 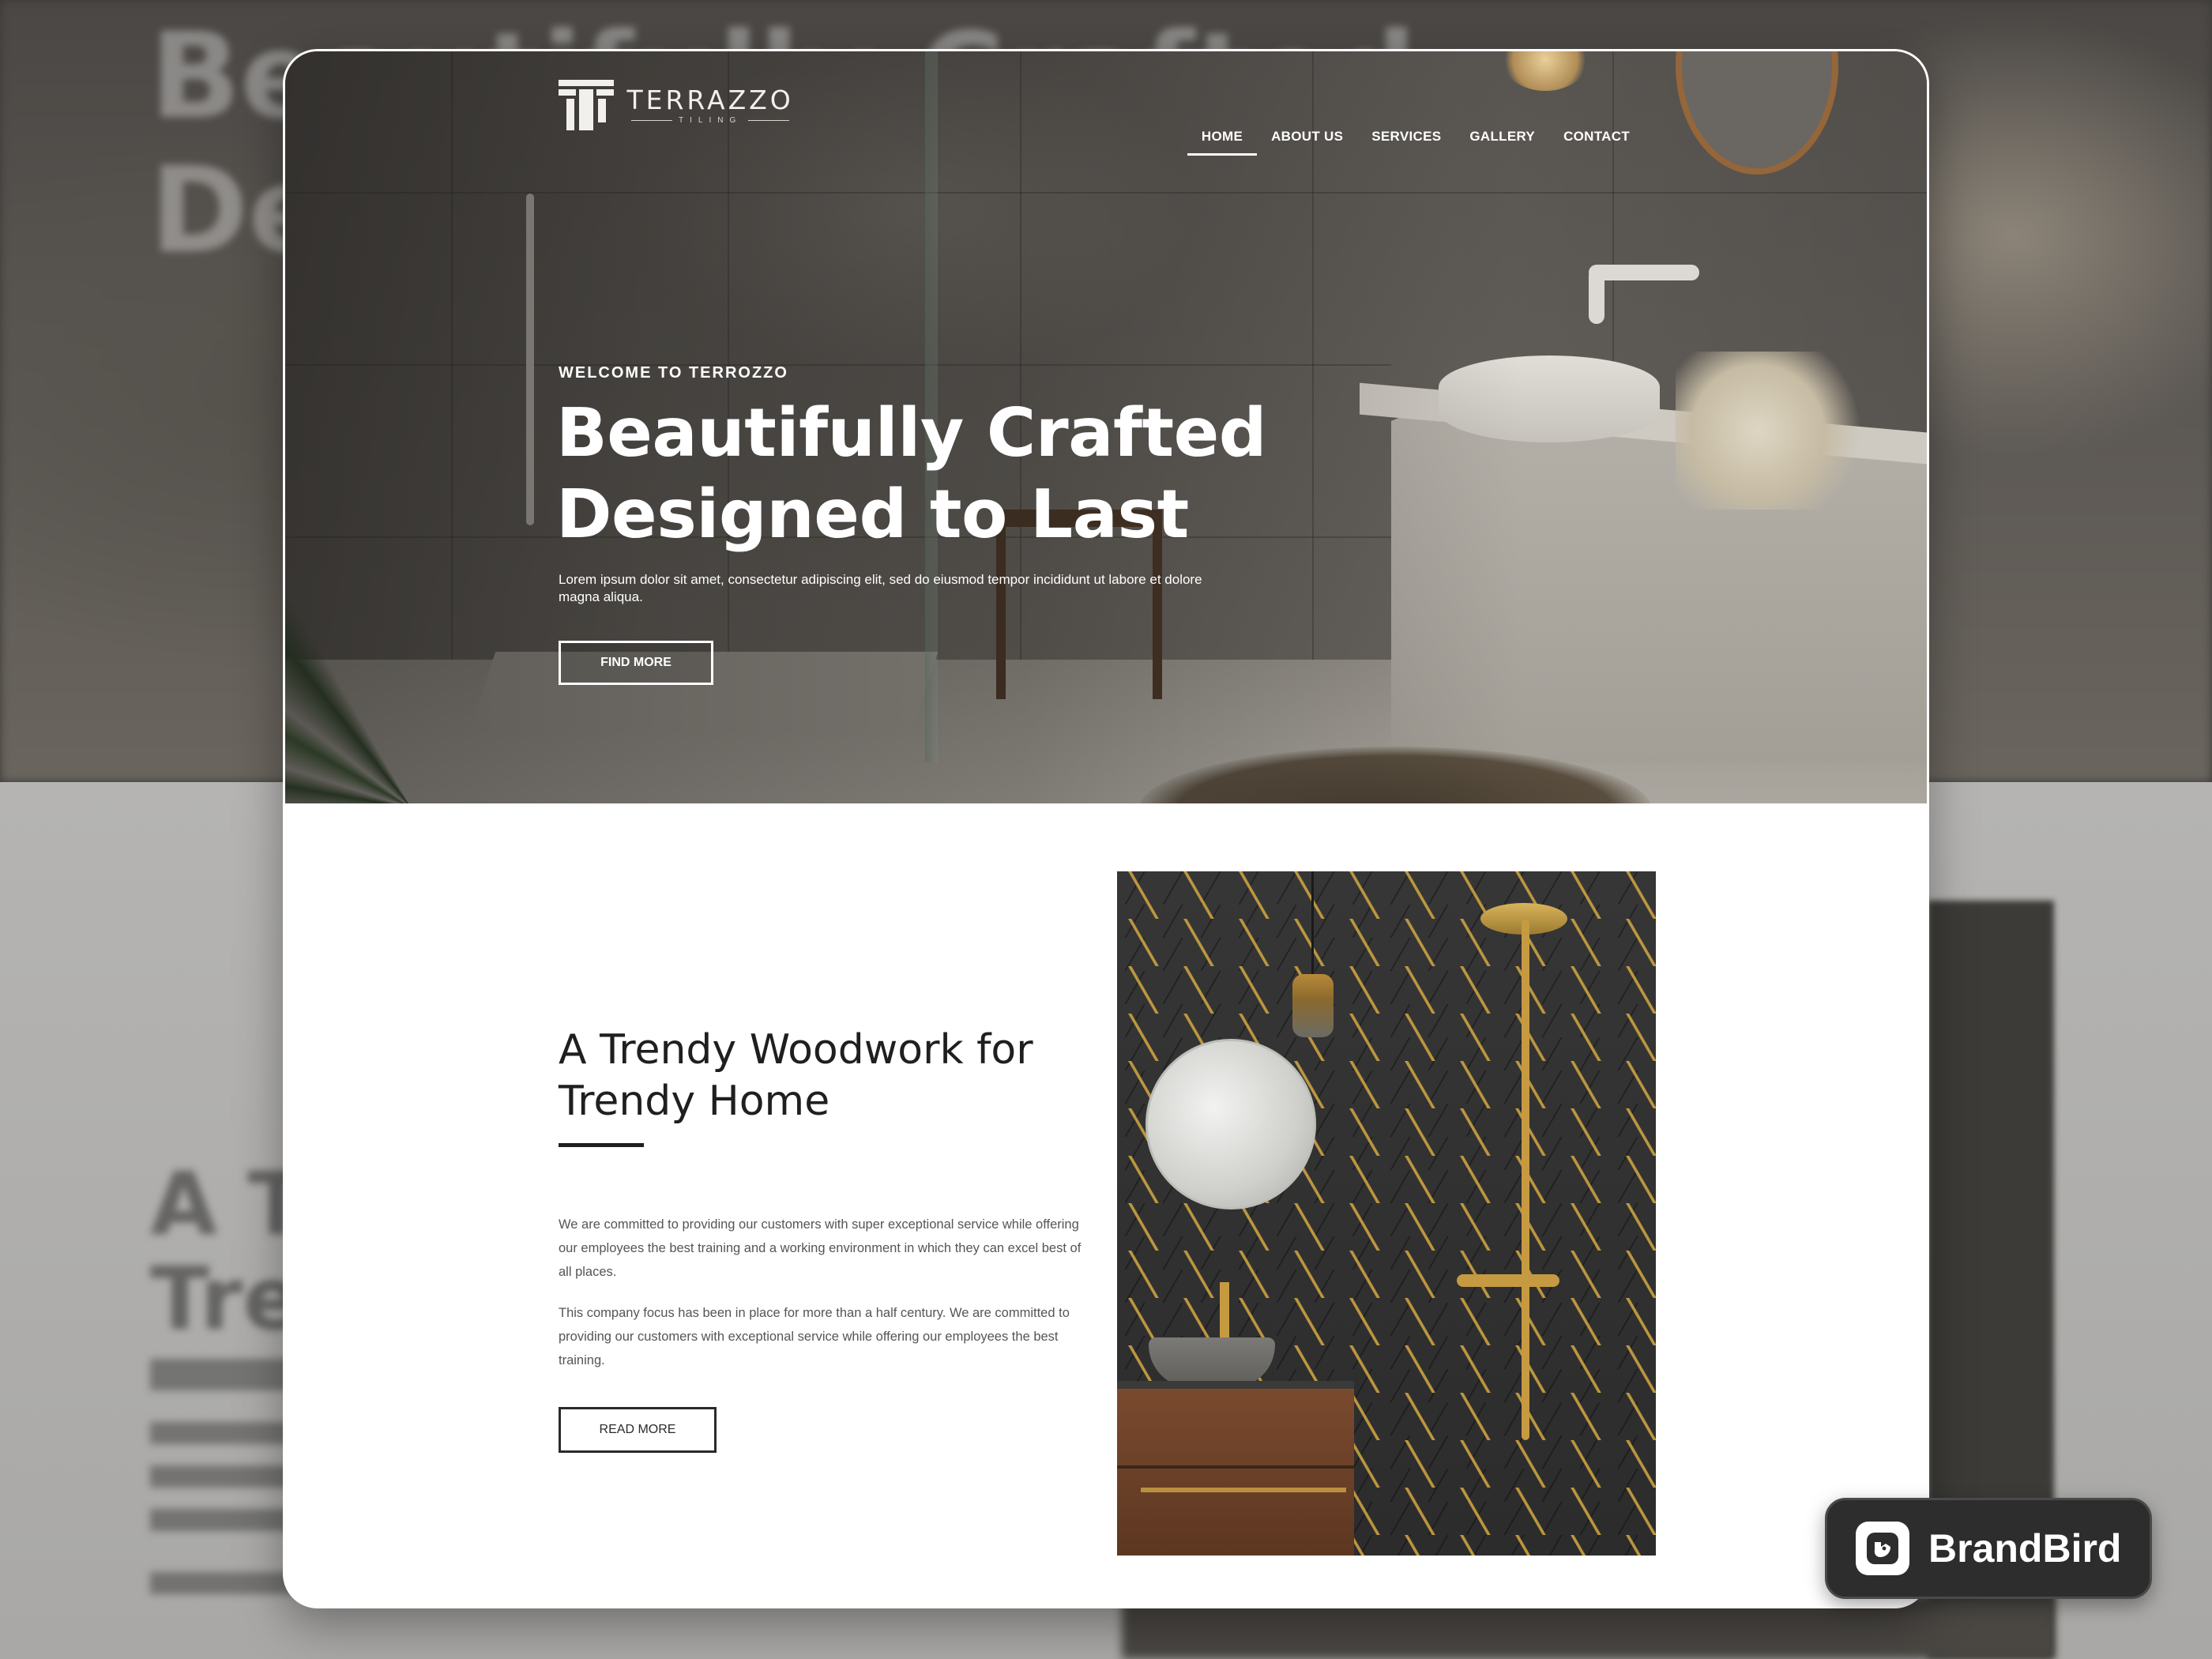 I want to click on title-underline, so click(x=602, y=1145).